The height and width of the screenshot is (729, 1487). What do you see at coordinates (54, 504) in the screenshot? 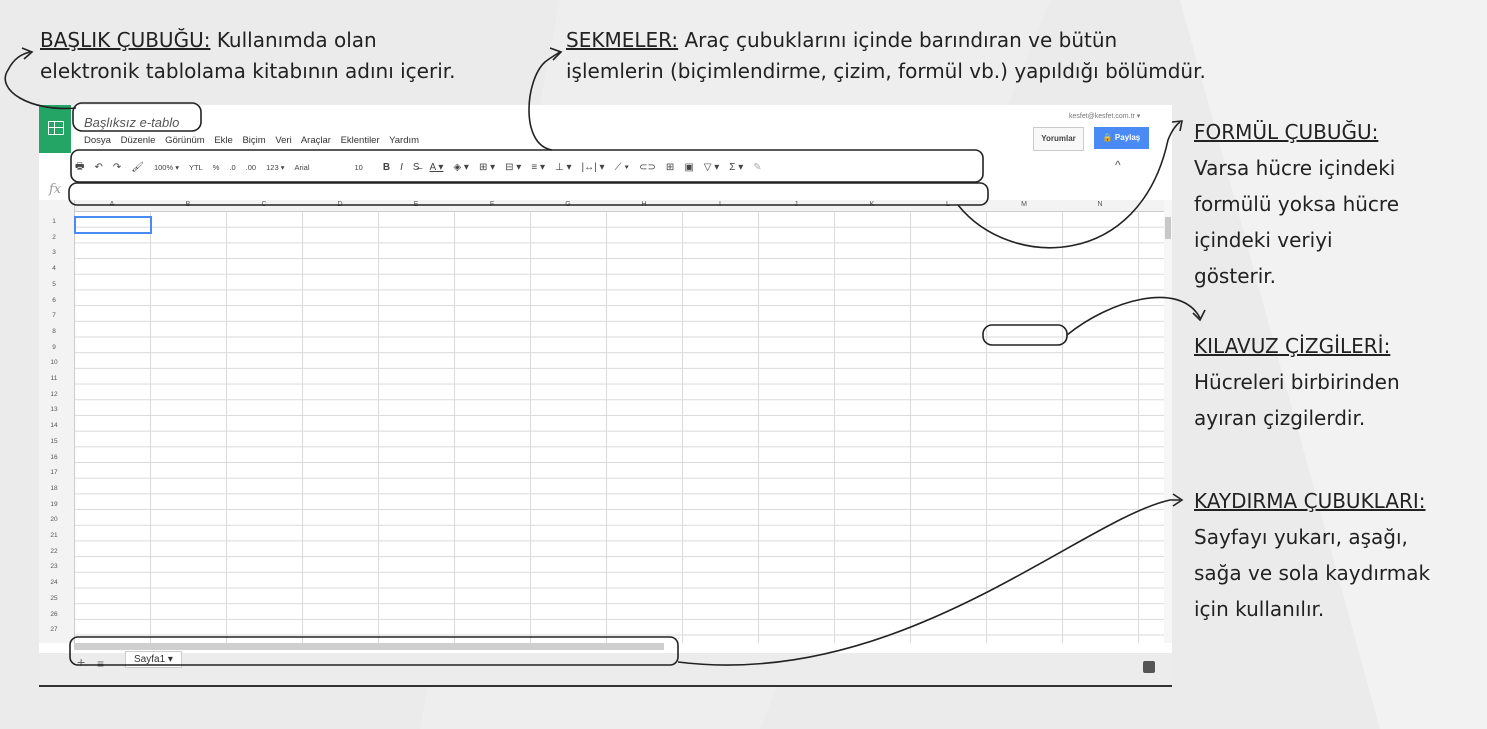
I see `row-header: 19` at bounding box center [54, 504].